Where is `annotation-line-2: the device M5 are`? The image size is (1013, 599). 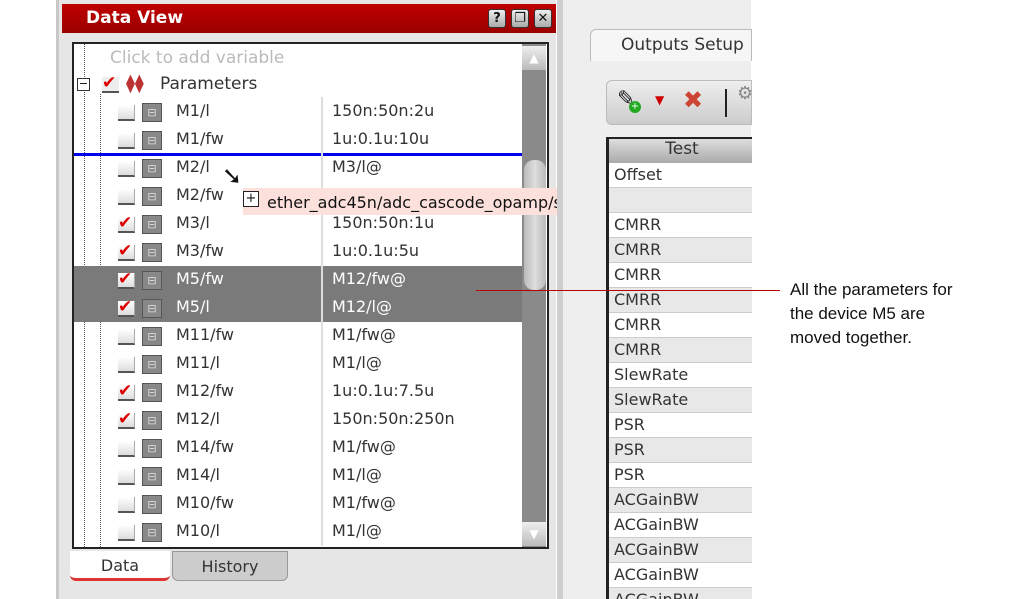
annotation-line-2: the device M5 are is located at coordinates (858, 313).